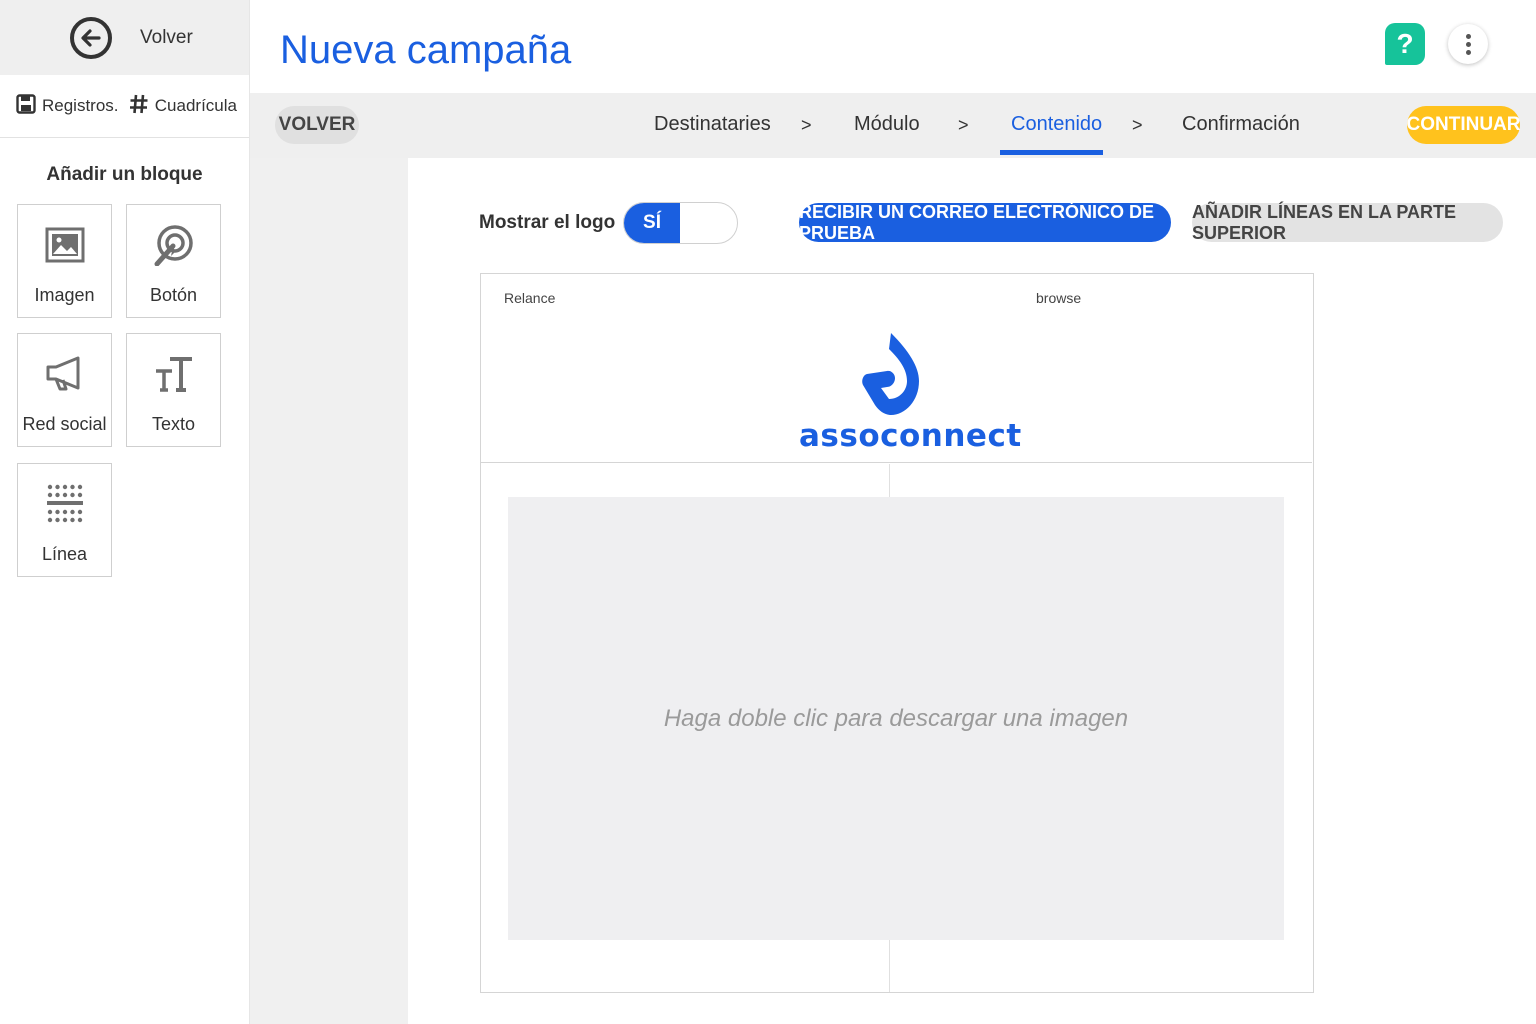 The image size is (1536, 1024). Describe the element at coordinates (1347, 222) in the screenshot. I see `add-top-lines-button: AÑADIR LÍNEAS EN LA PARTE SUPERIOR` at that location.